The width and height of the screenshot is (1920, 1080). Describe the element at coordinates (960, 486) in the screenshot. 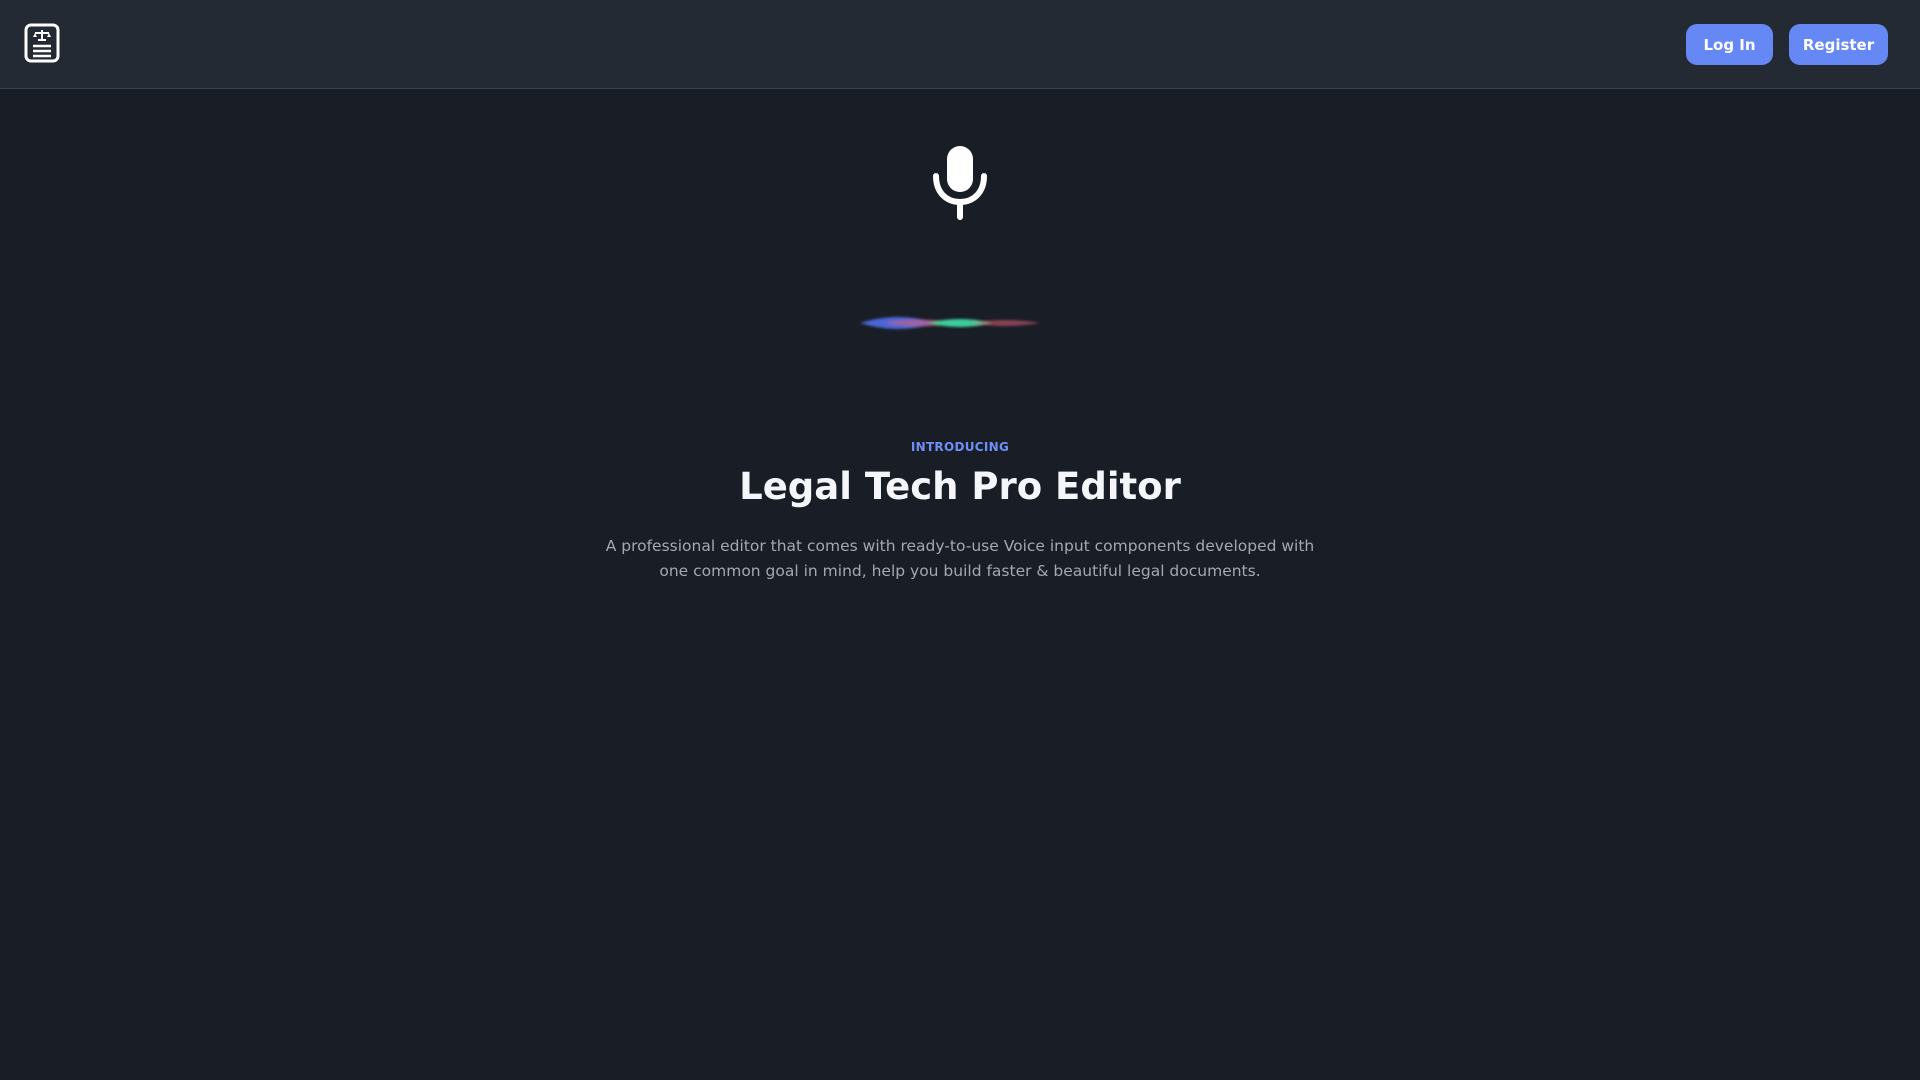

I see `page-title: Legal Tech Pro Editor` at that location.